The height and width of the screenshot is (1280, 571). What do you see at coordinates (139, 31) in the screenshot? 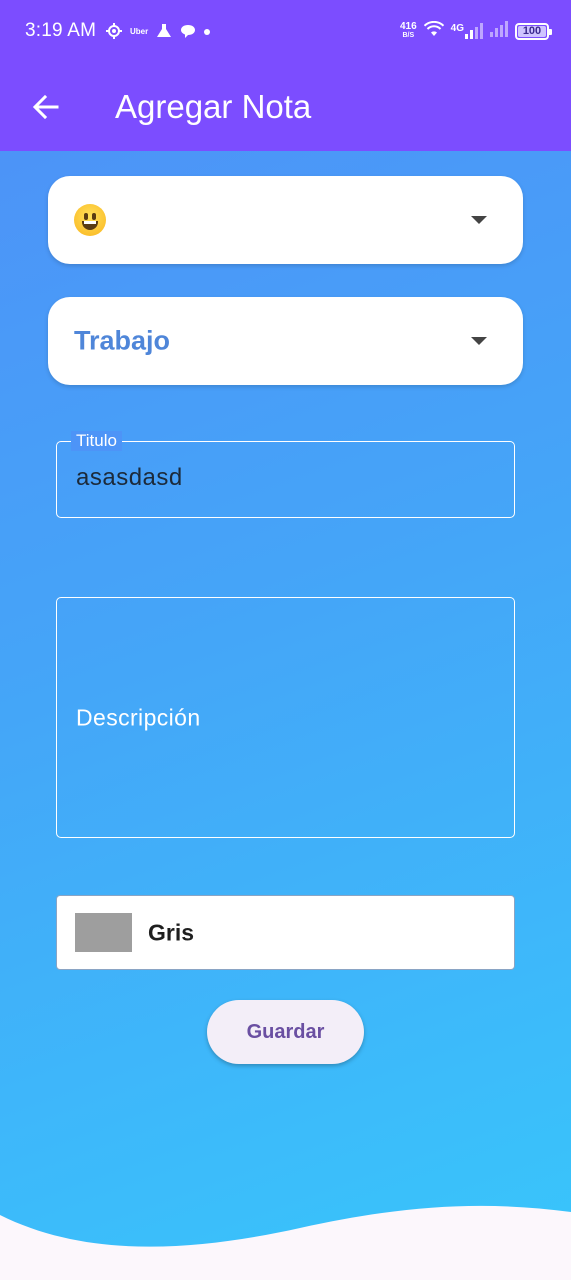
I see `uber-icon: Uber` at bounding box center [139, 31].